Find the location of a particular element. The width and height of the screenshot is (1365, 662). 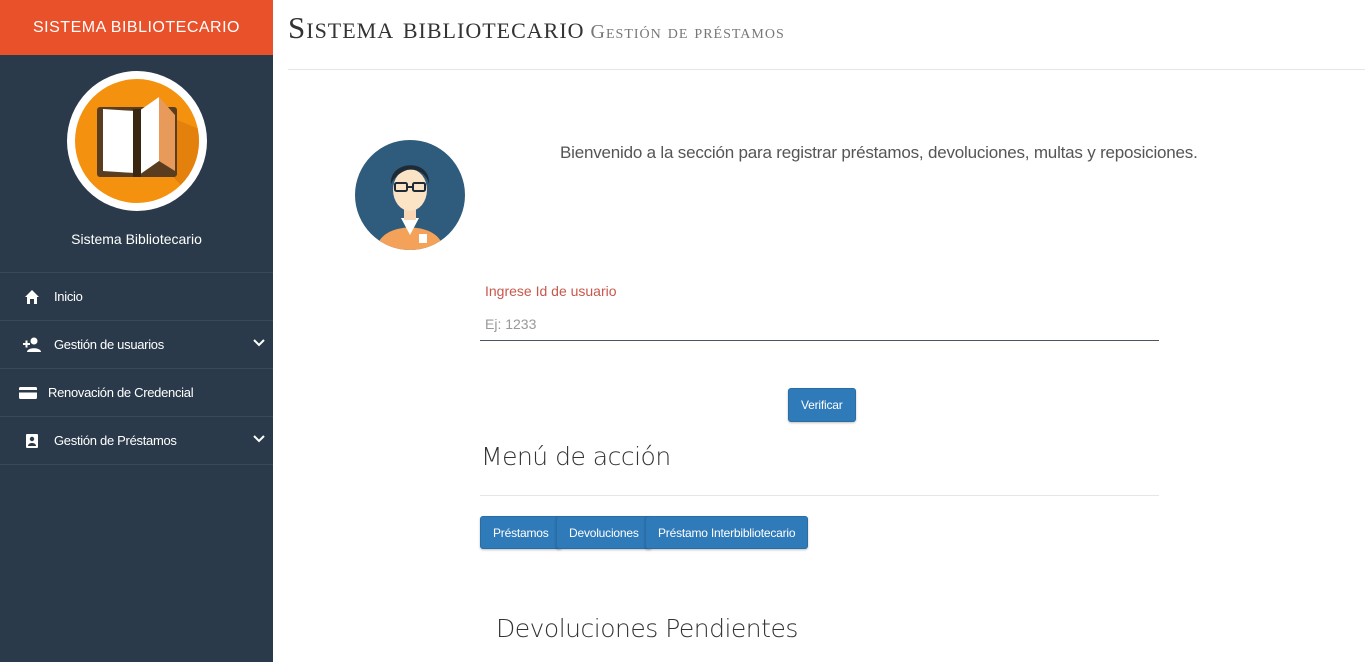

pending-returns-title: Devoluciones Pendientes is located at coordinates (647, 628).